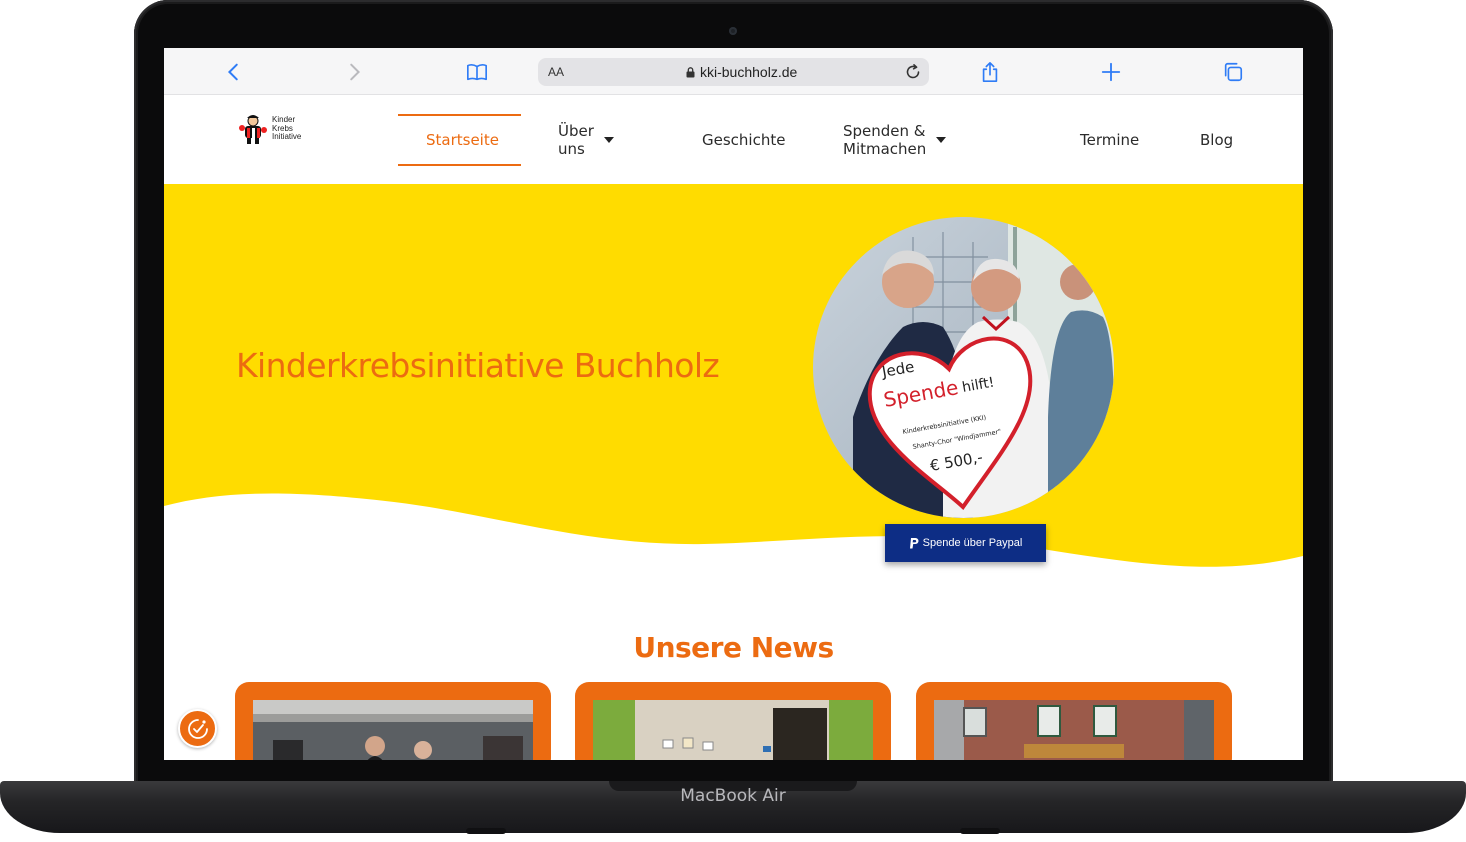 Image resolution: width=1466 pixels, height=842 pixels. I want to click on nav-item-geschichte: Geschichte, so click(743, 139).